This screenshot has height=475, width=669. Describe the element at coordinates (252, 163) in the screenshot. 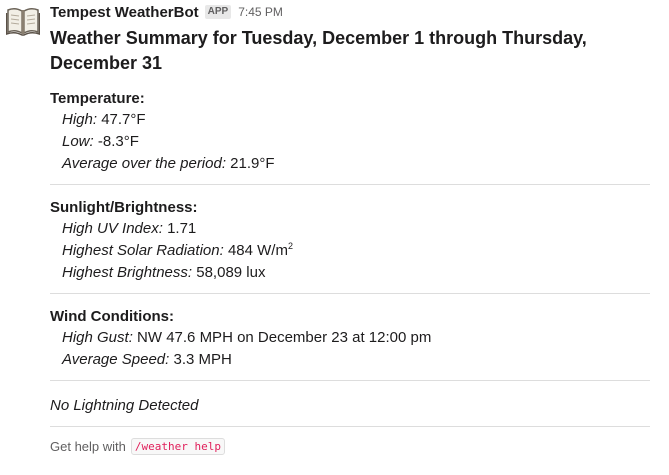

I see `temperature-average-value: 21.9°F` at that location.